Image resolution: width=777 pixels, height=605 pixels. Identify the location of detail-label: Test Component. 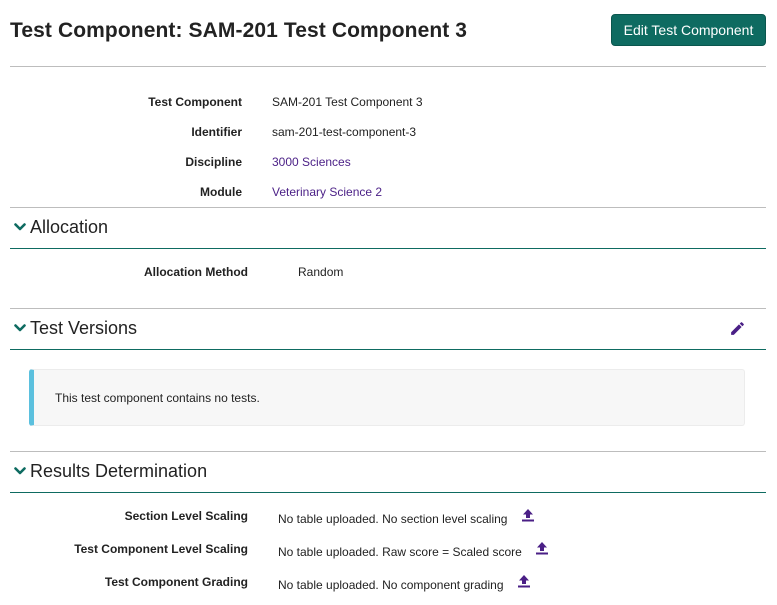
(195, 102).